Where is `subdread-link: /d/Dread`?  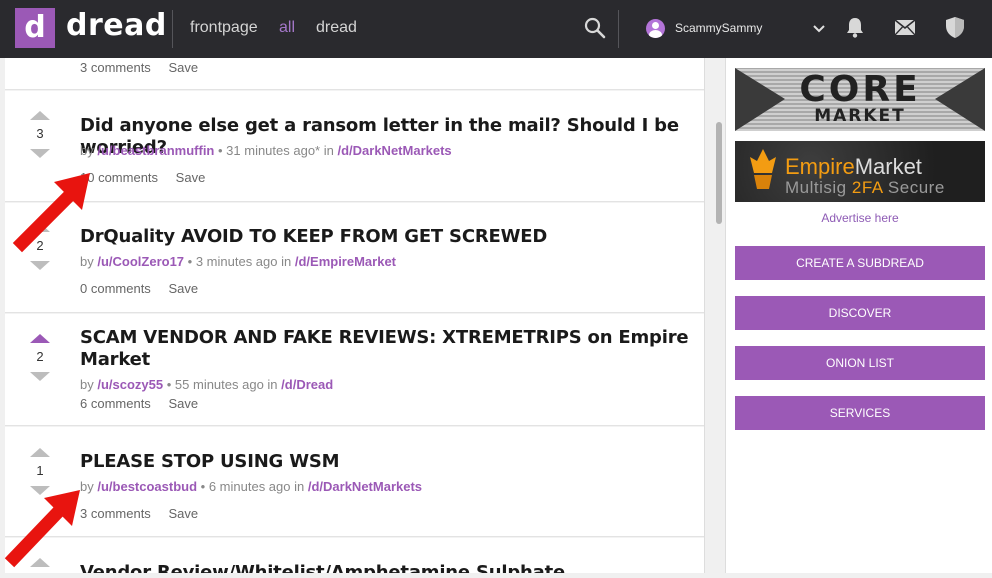 subdread-link: /d/Dread is located at coordinates (307, 384).